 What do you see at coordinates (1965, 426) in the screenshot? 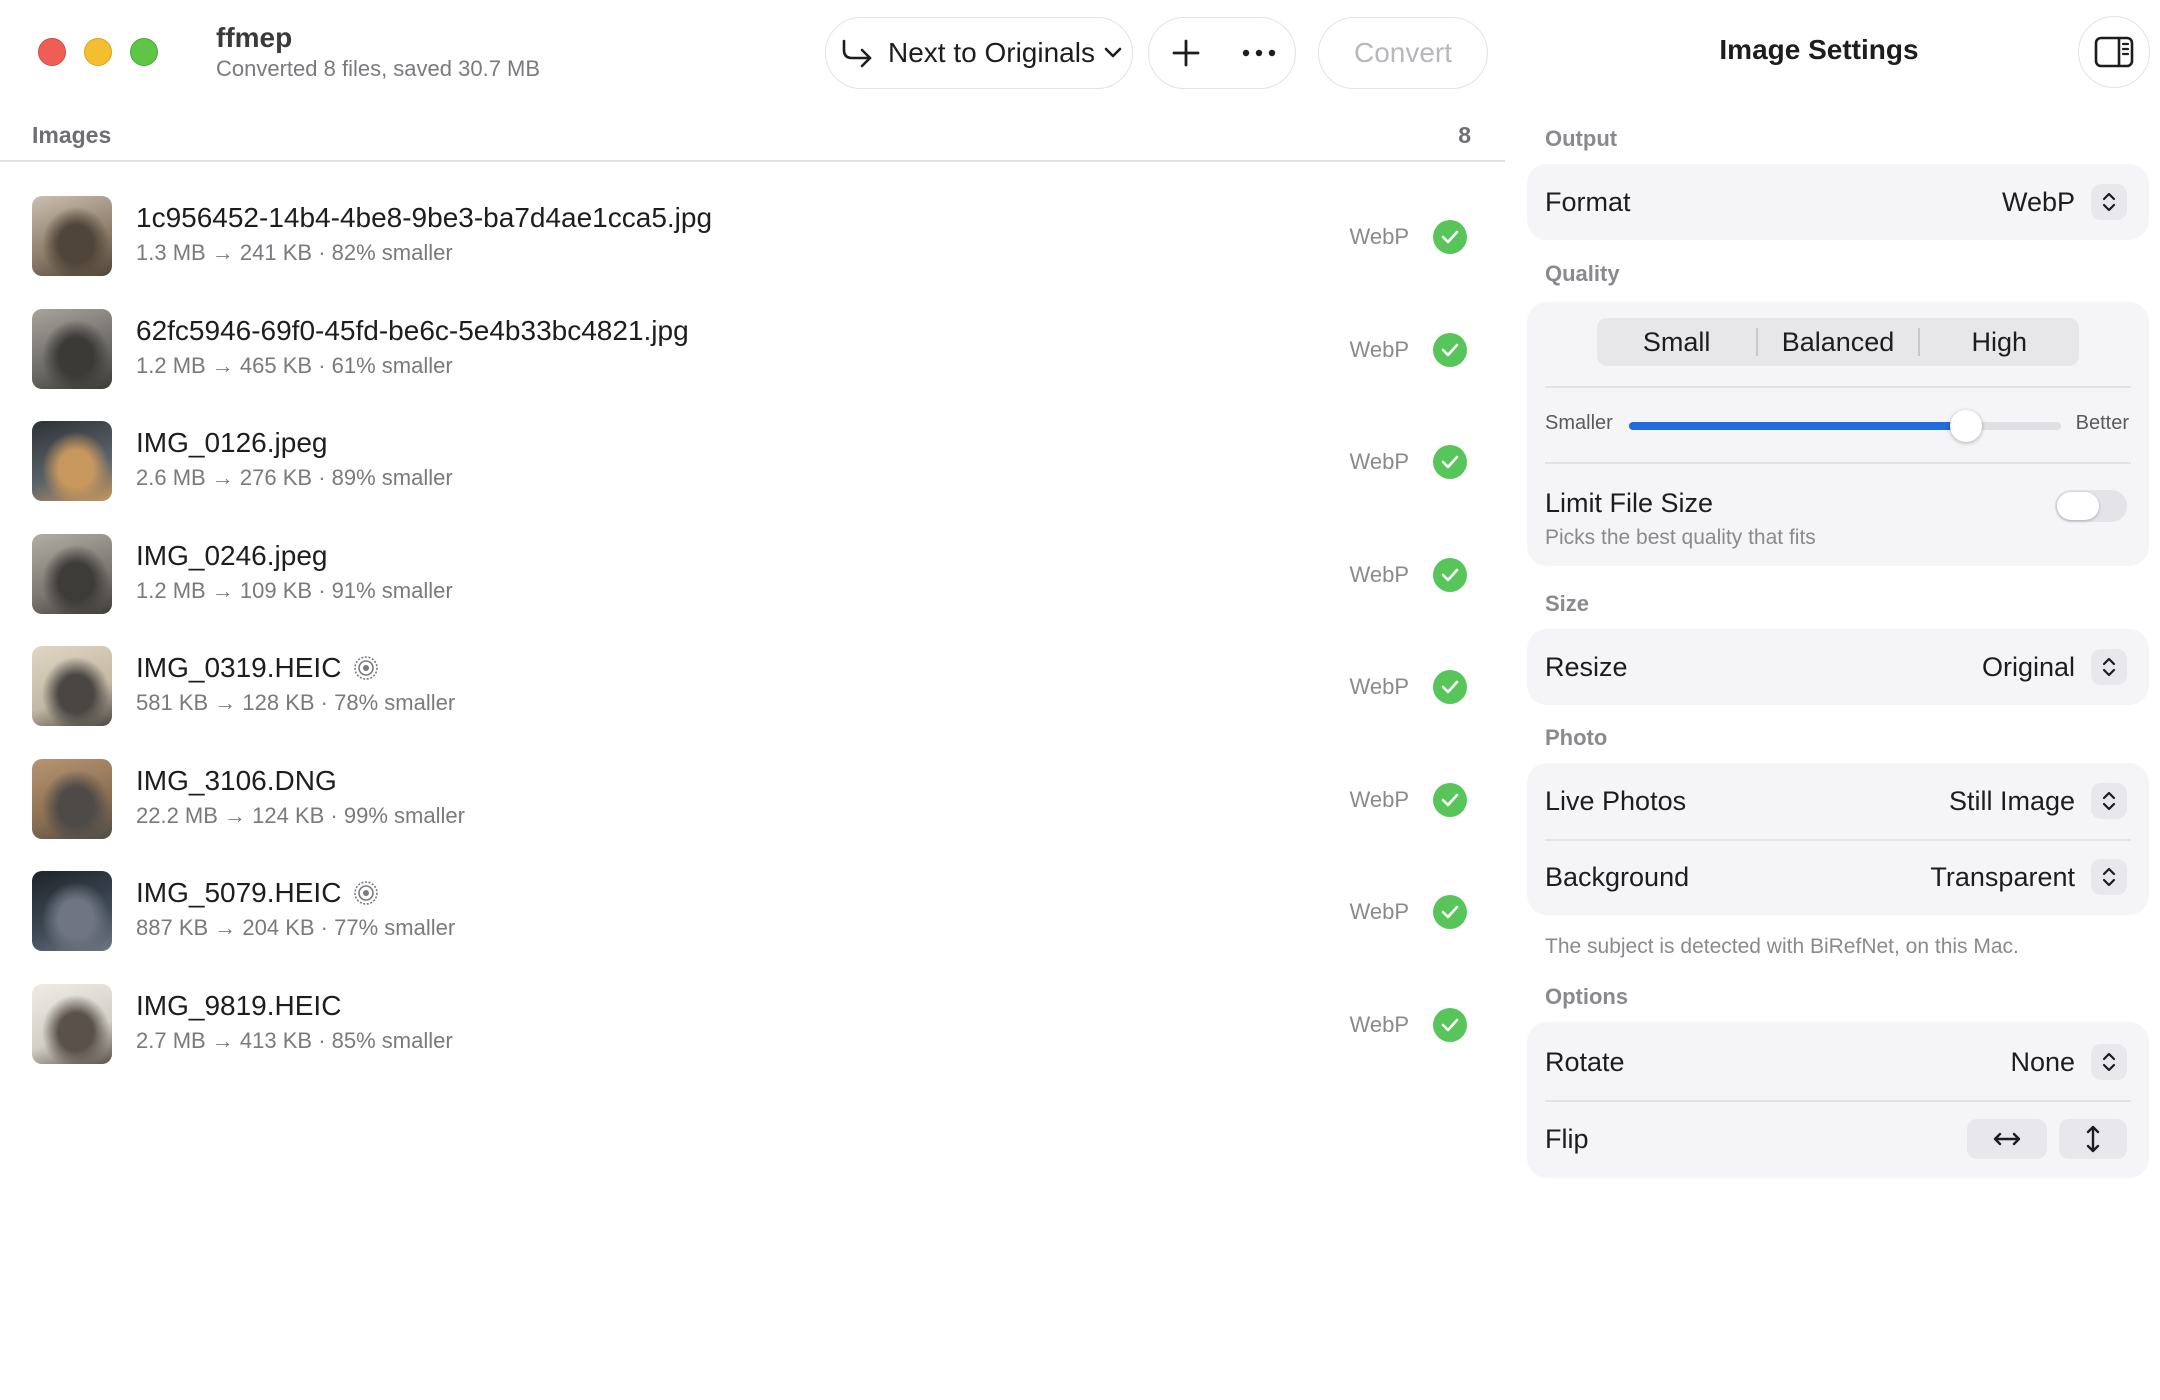
I see `quality-slider-knob` at bounding box center [1965, 426].